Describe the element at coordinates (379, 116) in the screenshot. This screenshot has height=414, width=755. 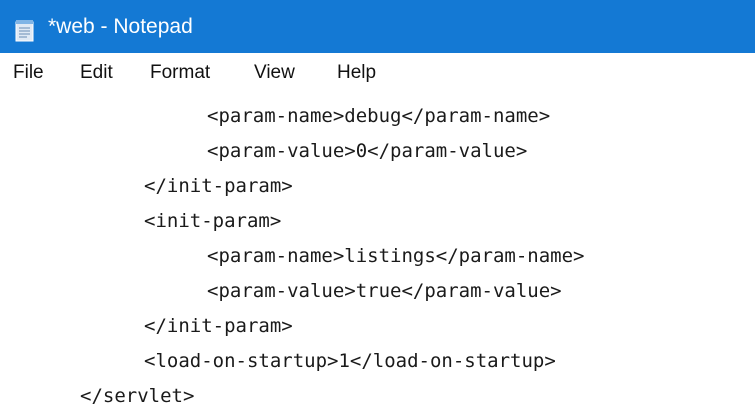
I see `code-line: <param-name>debug</param-name>` at that location.